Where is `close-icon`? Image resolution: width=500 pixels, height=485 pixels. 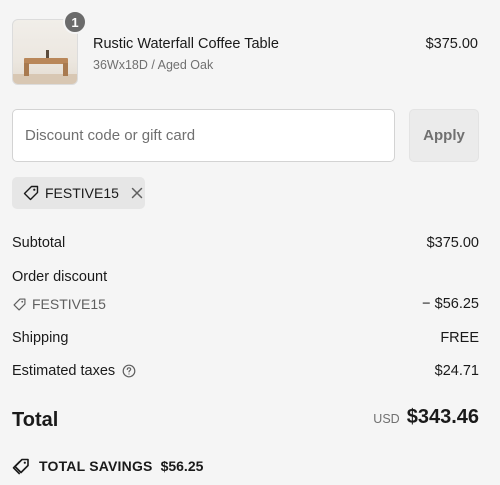
close-icon is located at coordinates (137, 193).